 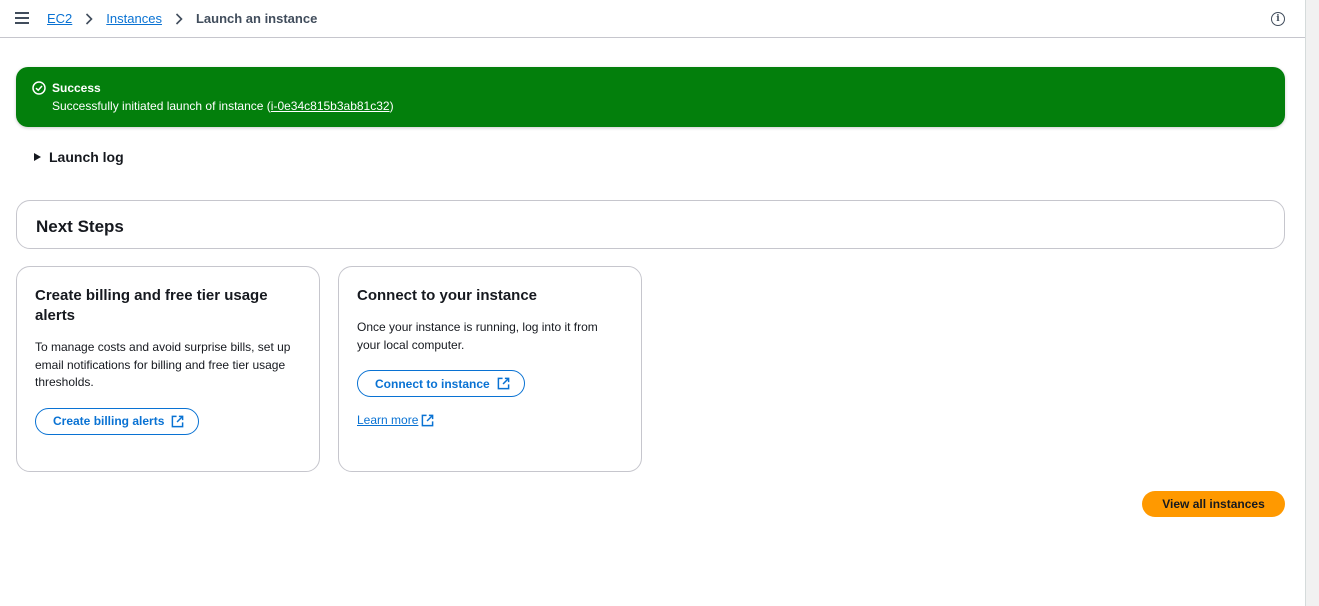 What do you see at coordinates (432, 383) in the screenshot?
I see `button-label: Connect to instance` at bounding box center [432, 383].